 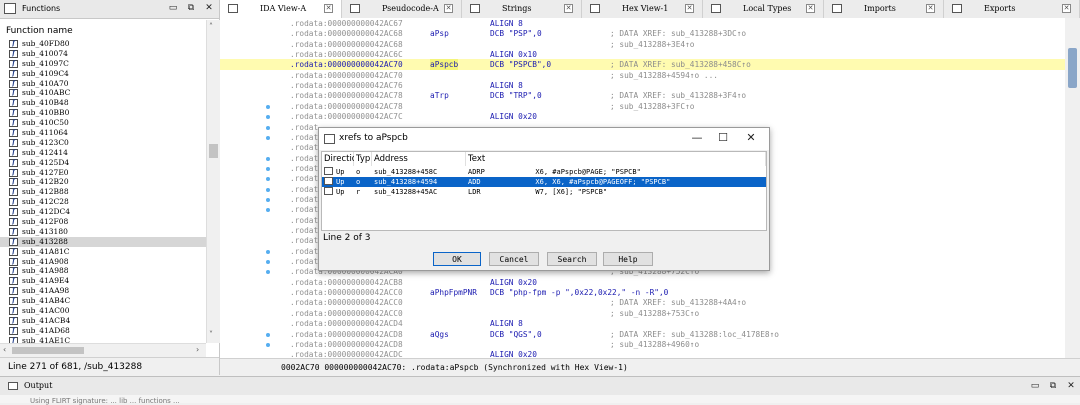 I want to click on tab-imports: Imports ✕, so click(x=884, y=9).